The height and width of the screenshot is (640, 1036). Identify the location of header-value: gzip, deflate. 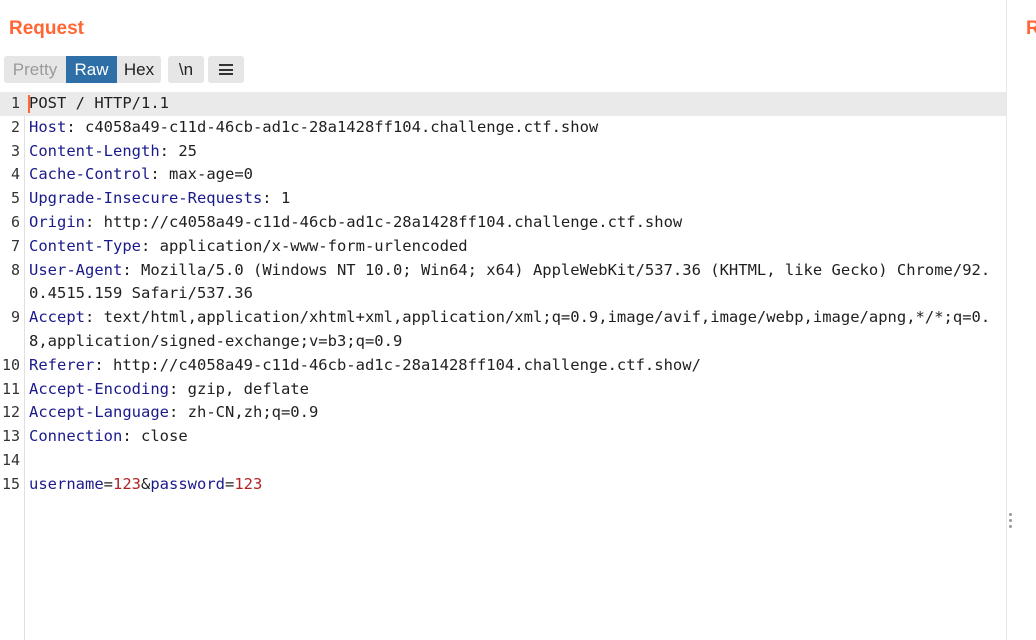
(243, 388).